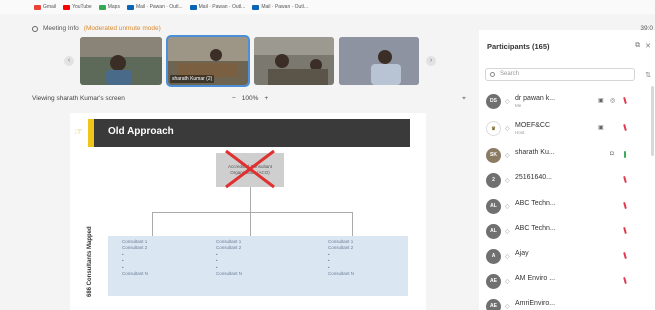 Image resolution: width=655 pixels, height=310 pixels. What do you see at coordinates (561, 156) in the screenshot?
I see `participant-row: SK ◇ sharath Ku... ◘` at bounding box center [561, 156].